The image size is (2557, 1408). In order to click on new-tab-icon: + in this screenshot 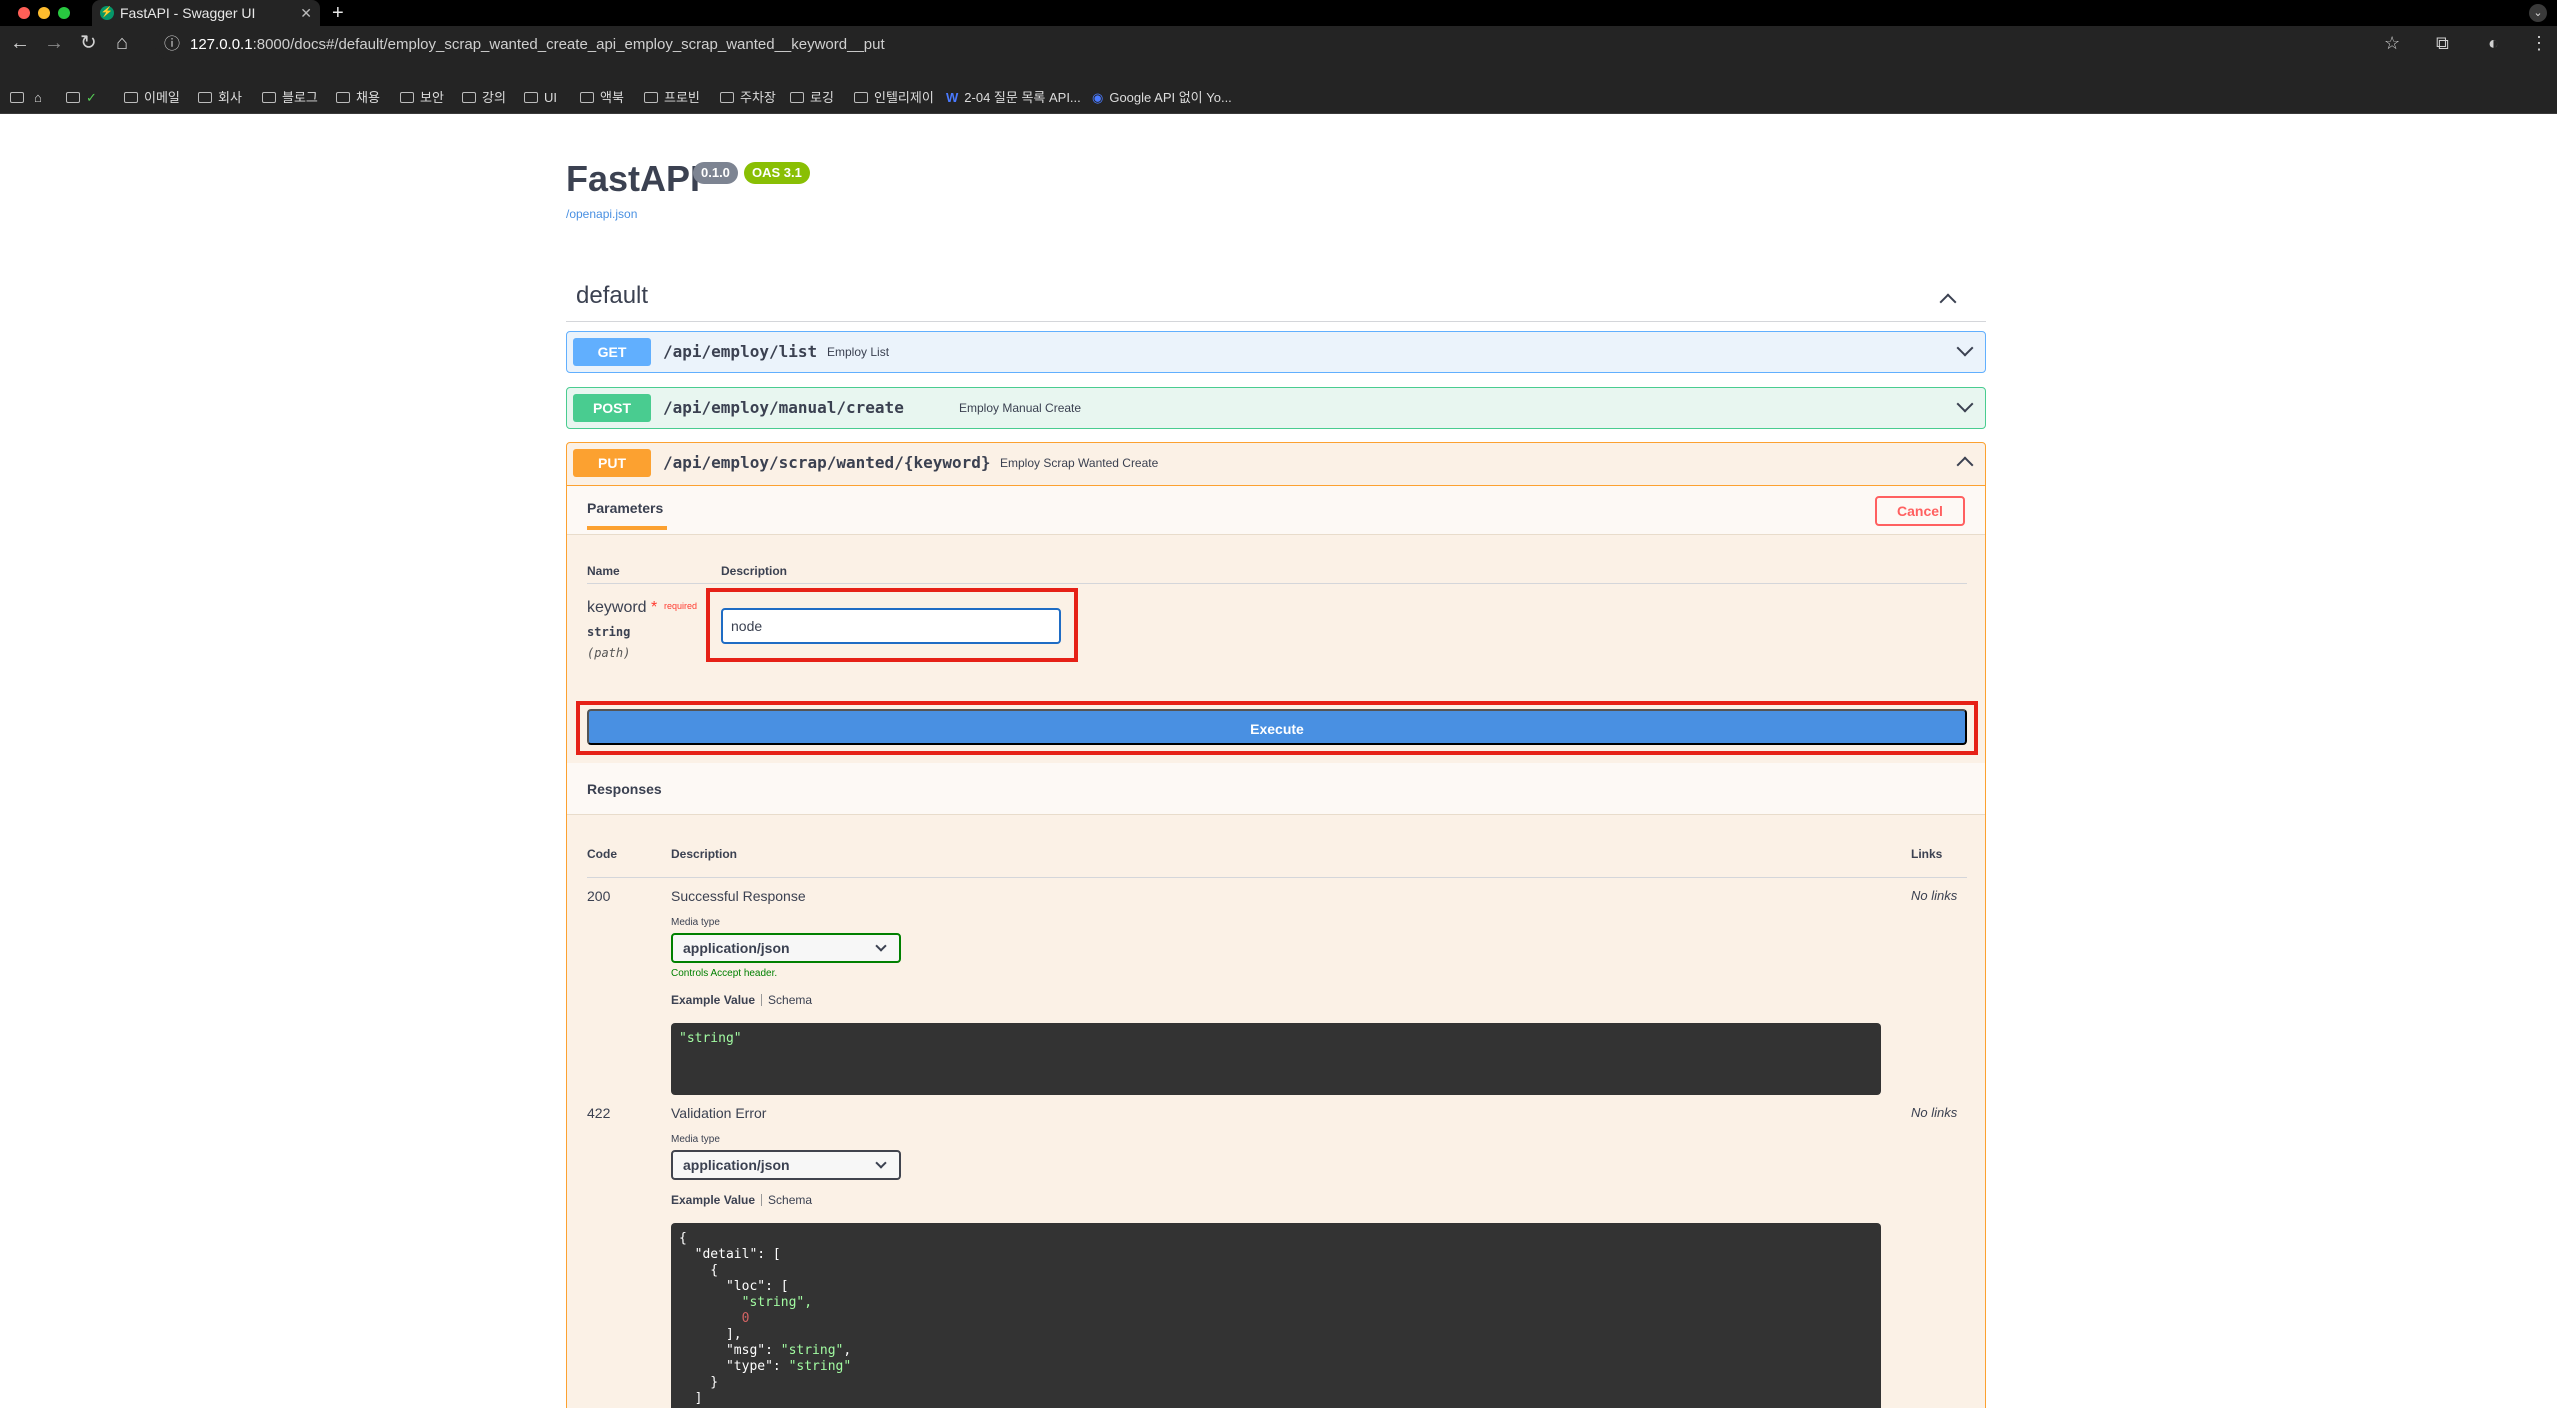, I will do `click(338, 13)`.